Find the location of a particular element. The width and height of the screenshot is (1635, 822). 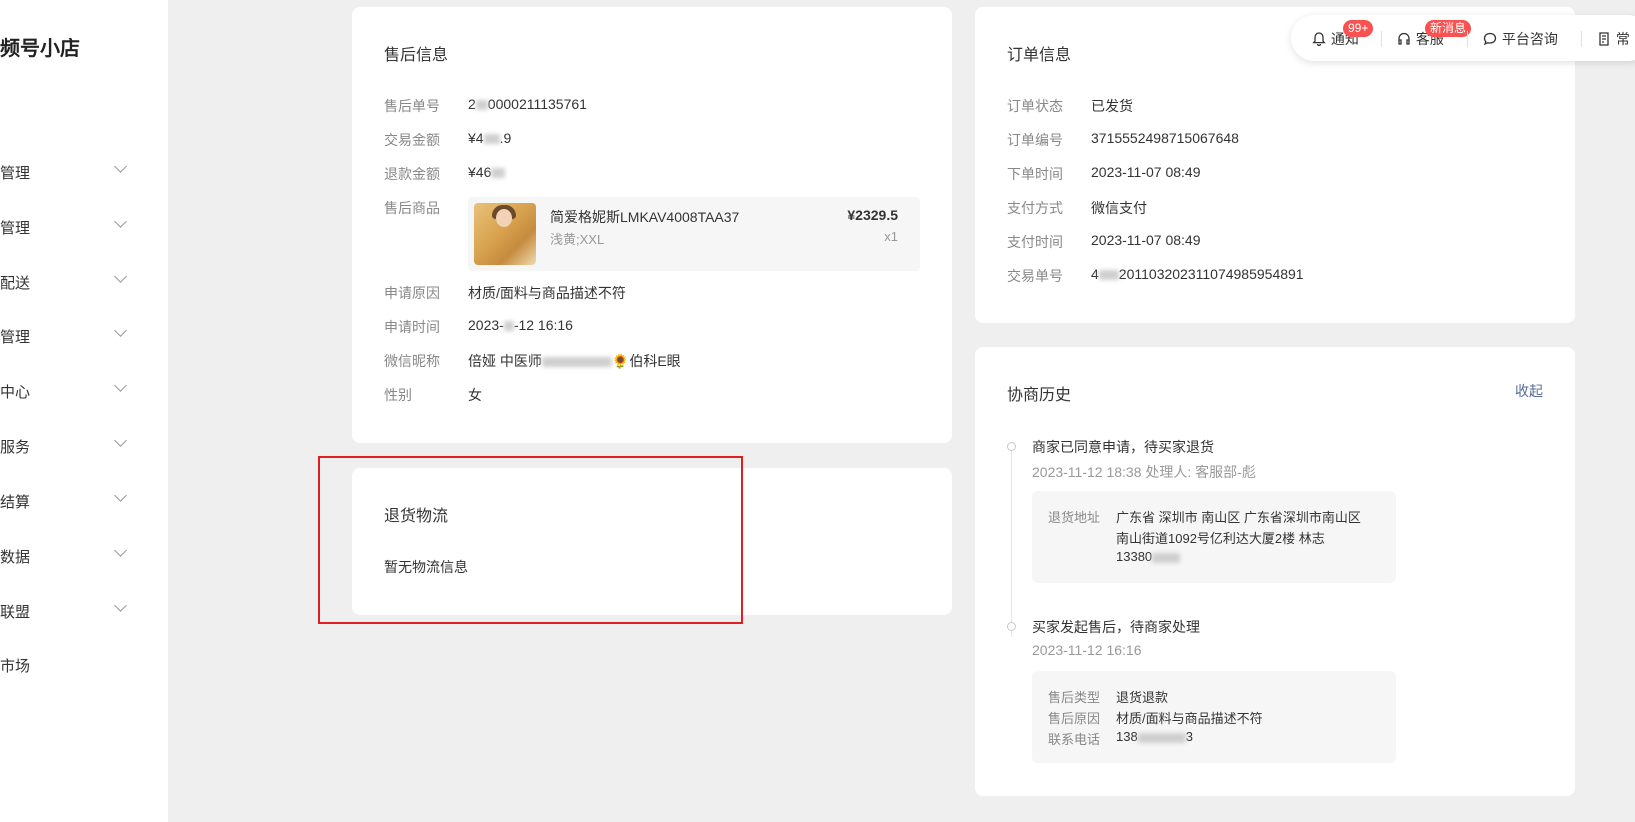

field-label: 交易单号 is located at coordinates (1035, 276).